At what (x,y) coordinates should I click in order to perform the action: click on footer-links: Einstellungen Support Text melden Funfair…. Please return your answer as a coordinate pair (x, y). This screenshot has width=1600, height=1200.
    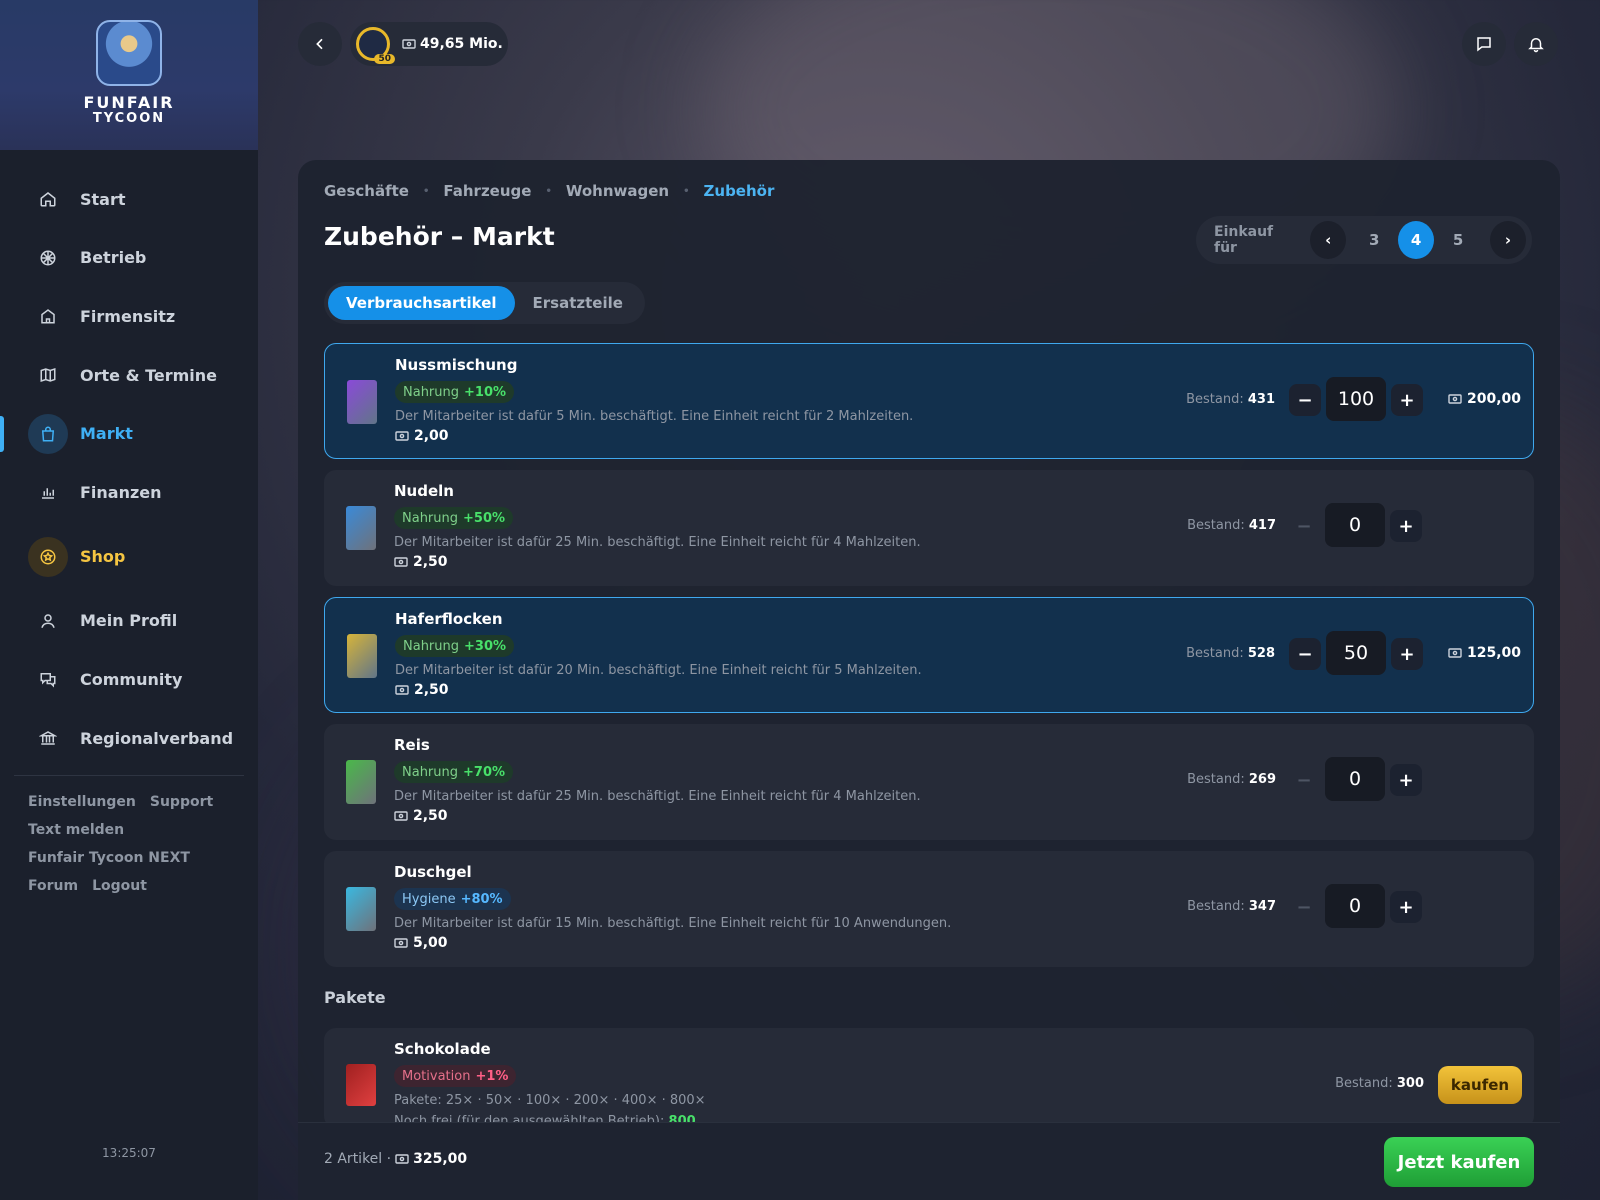
    Looking at the image, I should click on (138, 844).